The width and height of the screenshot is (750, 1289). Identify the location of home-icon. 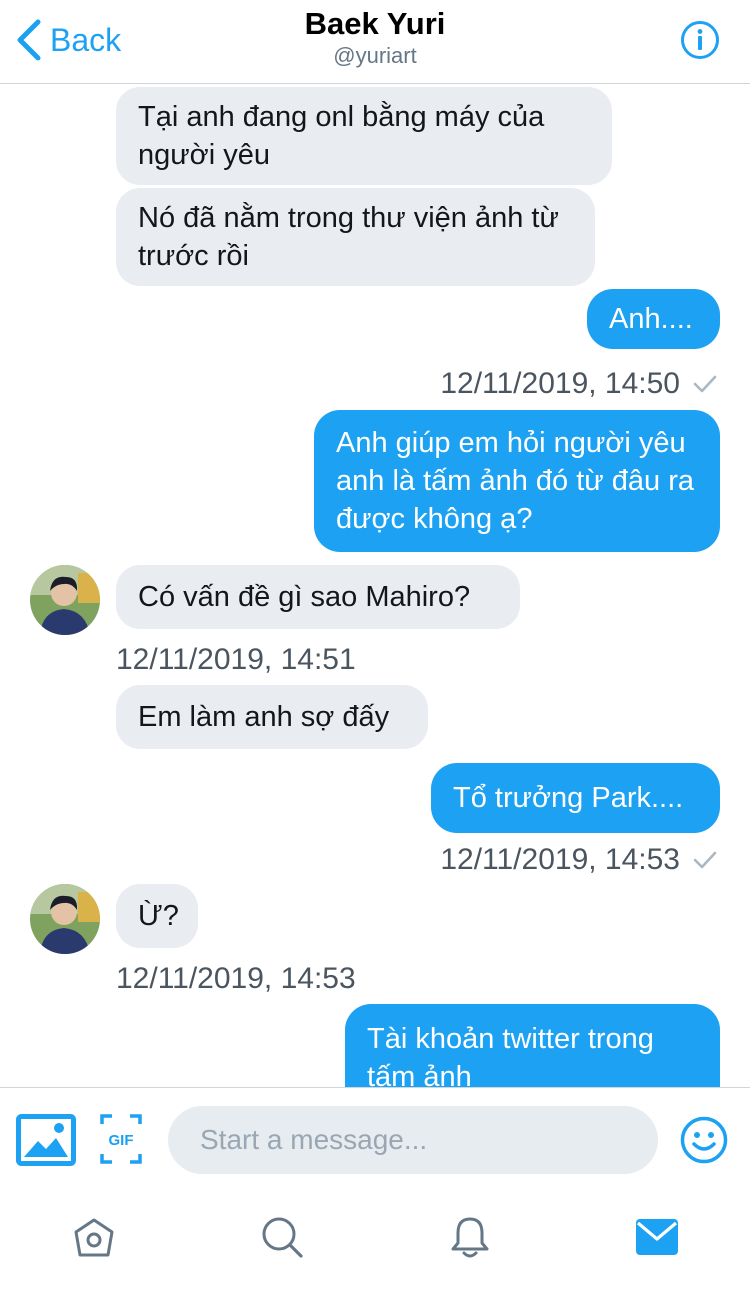
(94, 1237).